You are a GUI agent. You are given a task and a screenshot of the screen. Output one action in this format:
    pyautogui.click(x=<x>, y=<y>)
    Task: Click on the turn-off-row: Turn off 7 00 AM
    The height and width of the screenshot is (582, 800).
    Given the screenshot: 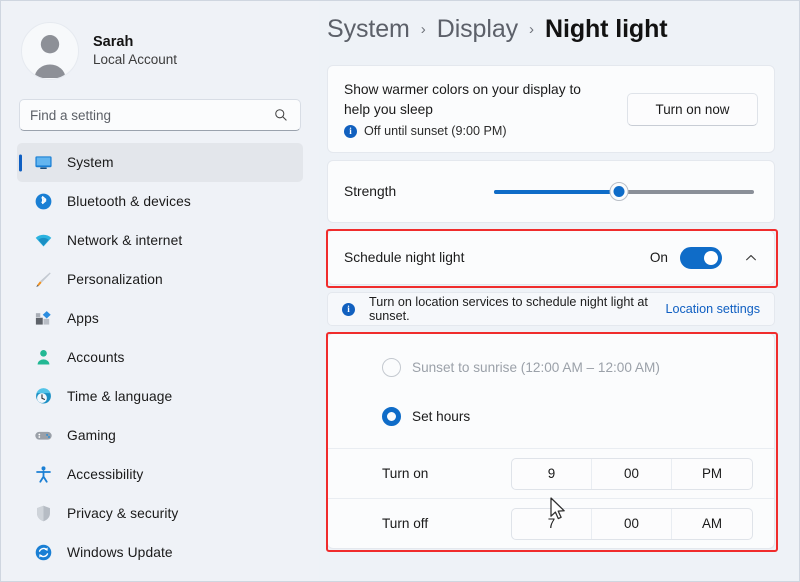 What is the action you would take?
    pyautogui.click(x=551, y=523)
    